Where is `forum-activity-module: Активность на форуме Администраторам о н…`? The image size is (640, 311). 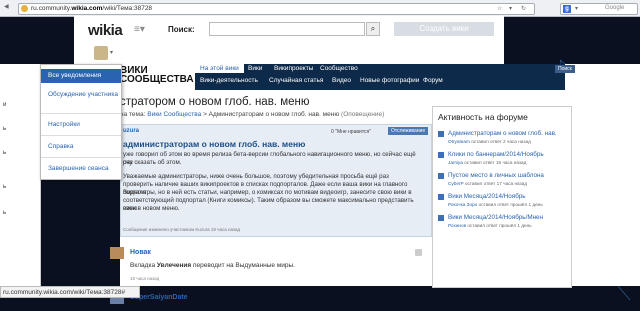
forum-activity-module: Активность на форуме Администраторам о н… is located at coordinates (502, 197).